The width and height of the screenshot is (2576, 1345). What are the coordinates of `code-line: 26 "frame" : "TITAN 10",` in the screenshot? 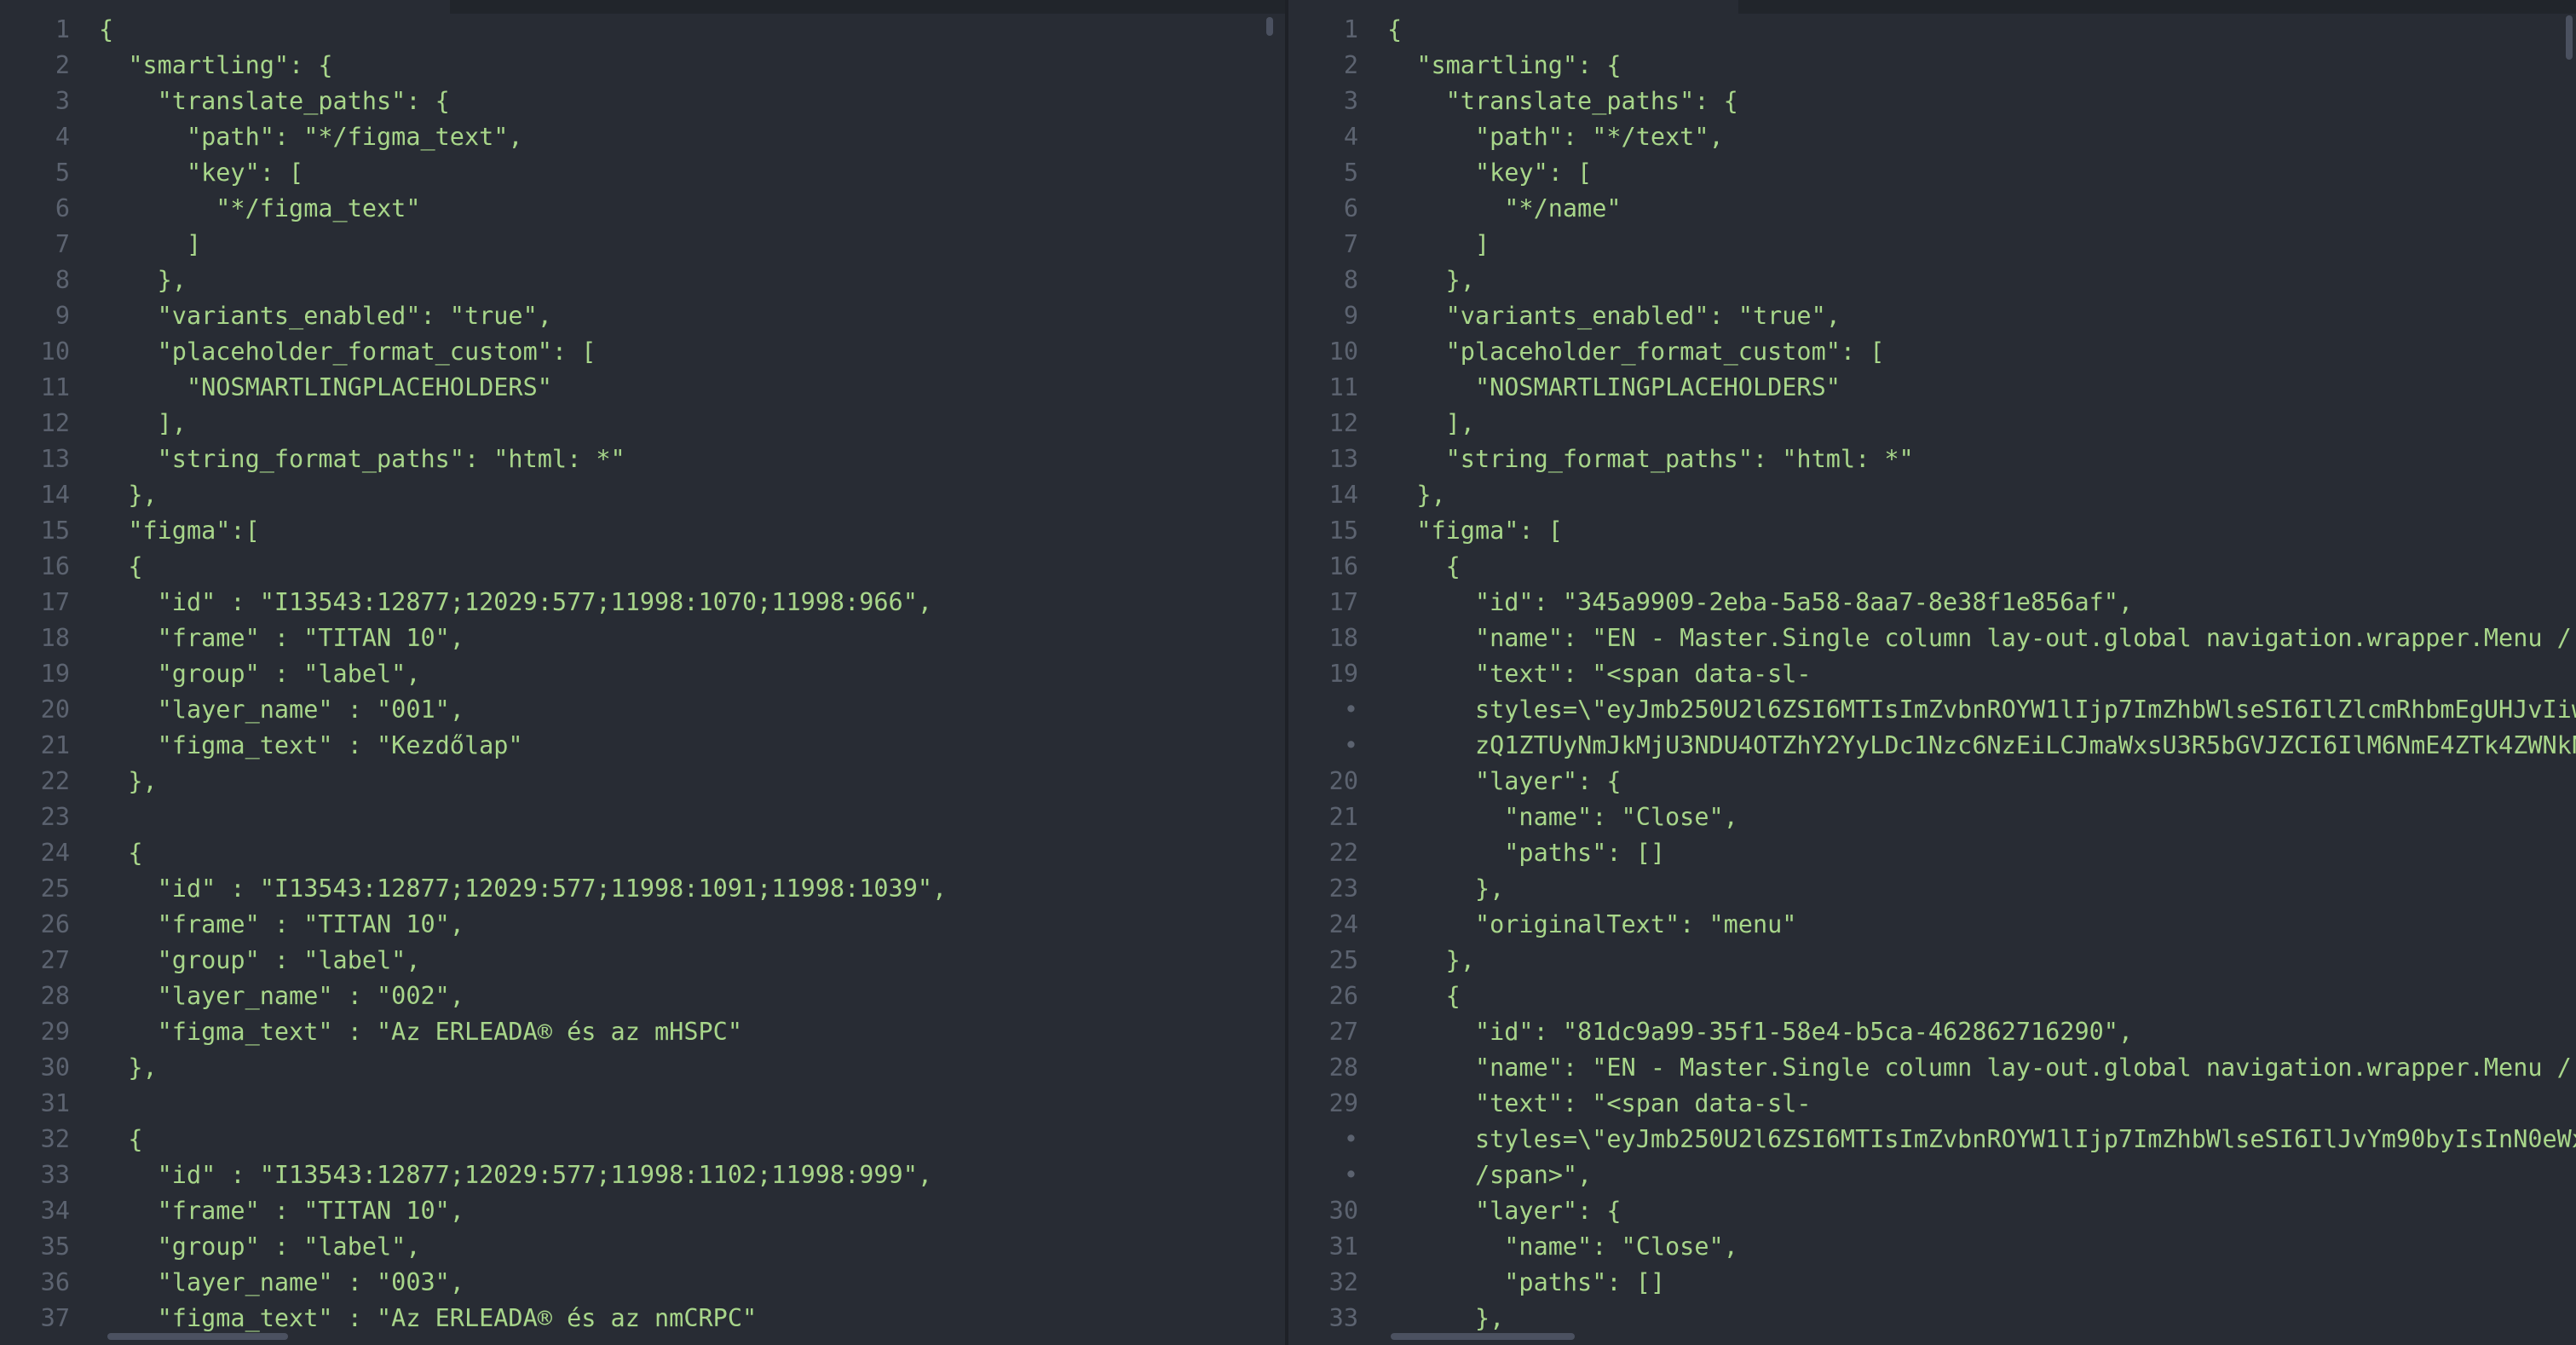 It's located at (642, 925).